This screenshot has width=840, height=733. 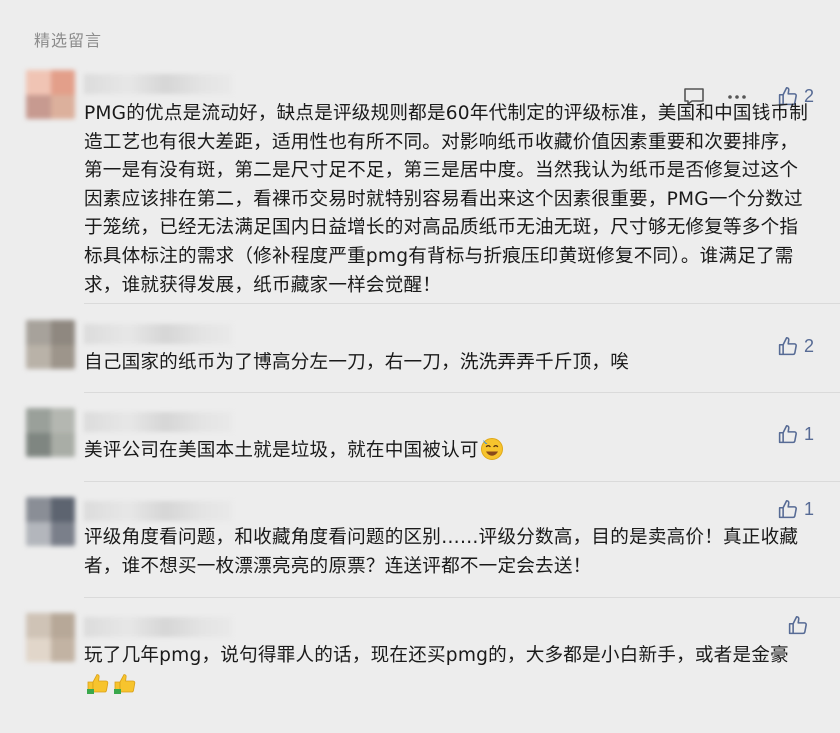 What do you see at coordinates (357, 362) in the screenshot?
I see `comment-text: 自己国家的纸币为了博高分左一刀，右一刀，洗洗弄弄千斤顶，唉` at bounding box center [357, 362].